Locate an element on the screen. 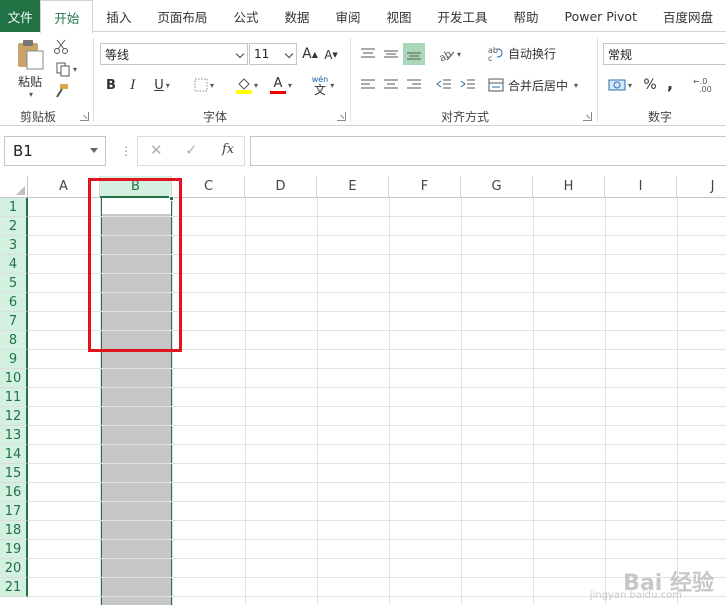 The width and height of the screenshot is (726, 605). column-header-g: G is located at coordinates (497, 187).